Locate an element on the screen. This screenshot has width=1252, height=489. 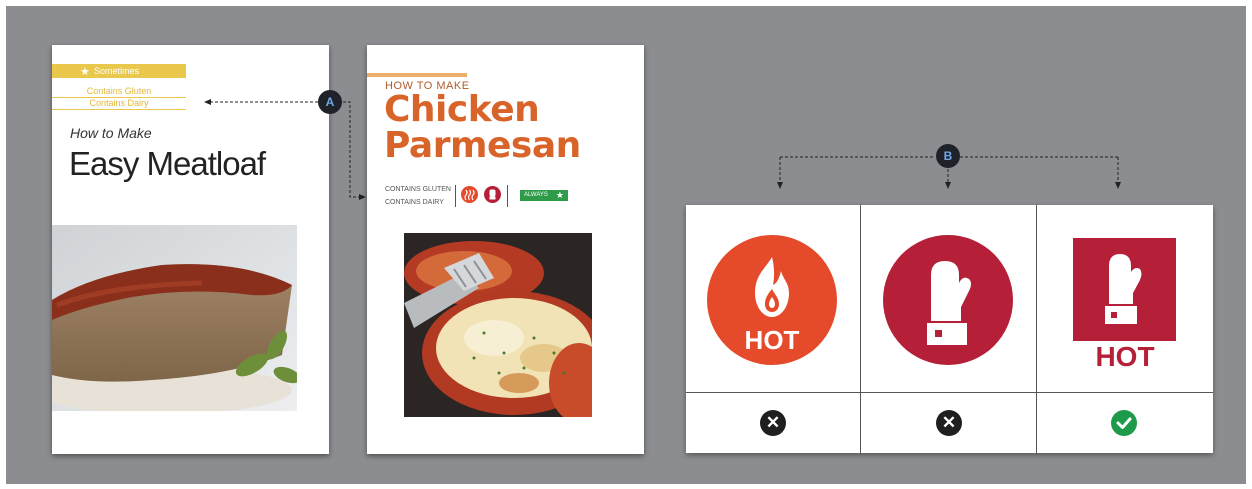
always-badge: ALWAYS ★ is located at coordinates (544, 195).